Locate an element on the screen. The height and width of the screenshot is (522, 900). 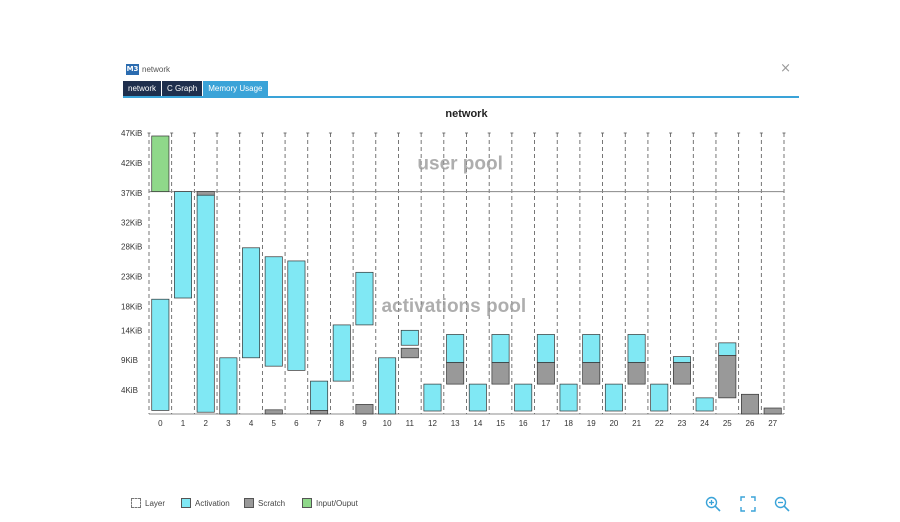
x-tick-label: 0 is located at coordinates (160, 423).